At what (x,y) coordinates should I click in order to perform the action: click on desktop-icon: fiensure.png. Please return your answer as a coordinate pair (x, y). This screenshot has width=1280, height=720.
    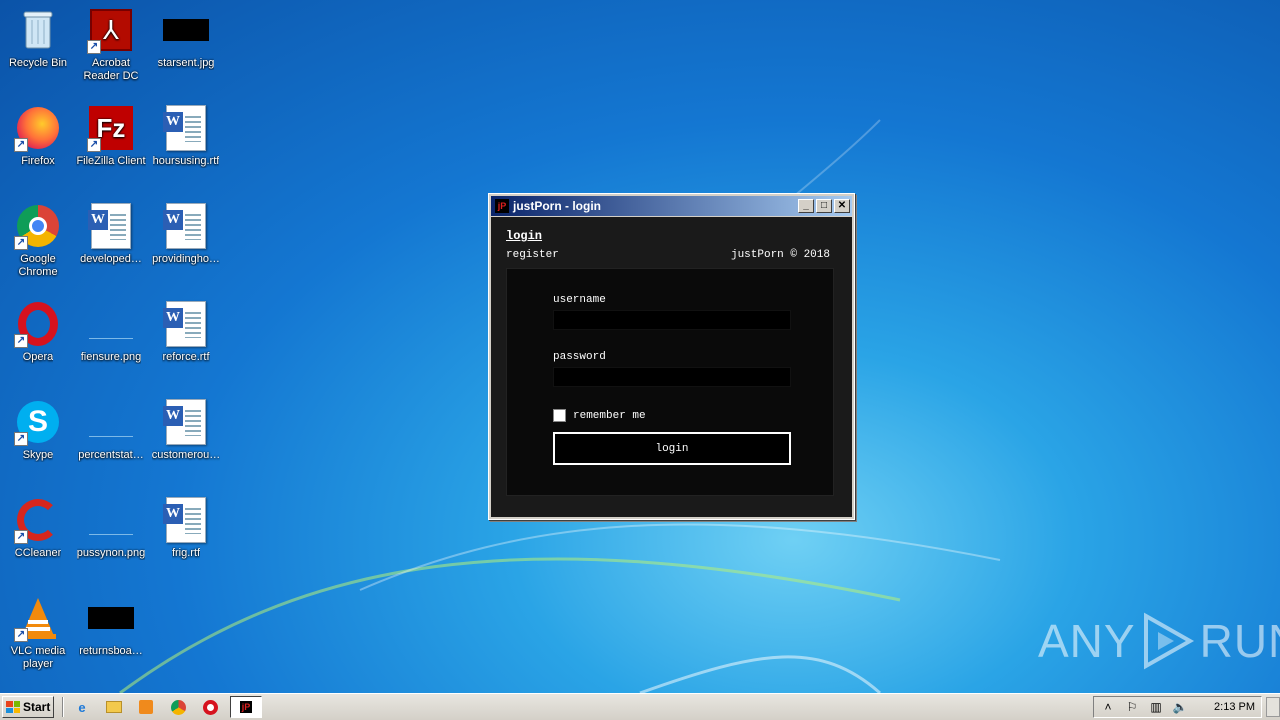
    Looking at the image, I should click on (111, 340).